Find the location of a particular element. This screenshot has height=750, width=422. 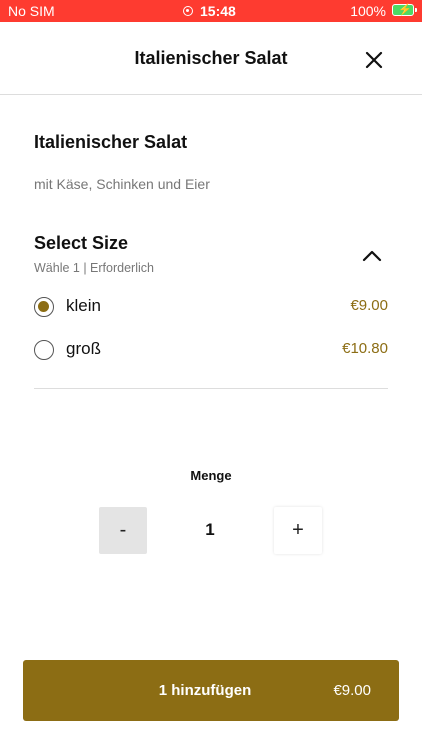

size-option-price: €10.80 is located at coordinates (365, 348).